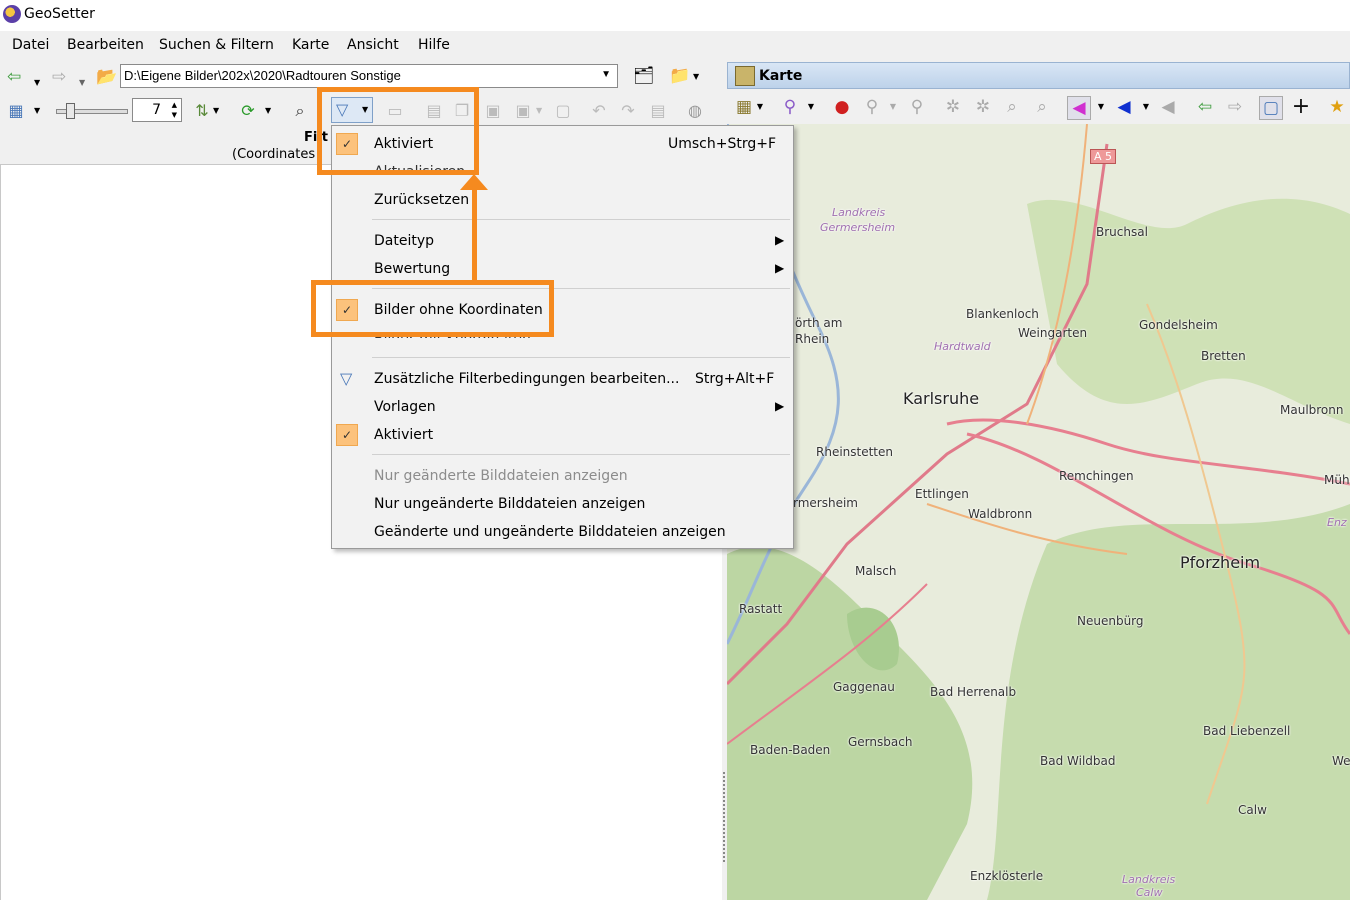 Image resolution: width=1350 pixels, height=900 pixels. I want to click on map-label: A 5, so click(1103, 156).